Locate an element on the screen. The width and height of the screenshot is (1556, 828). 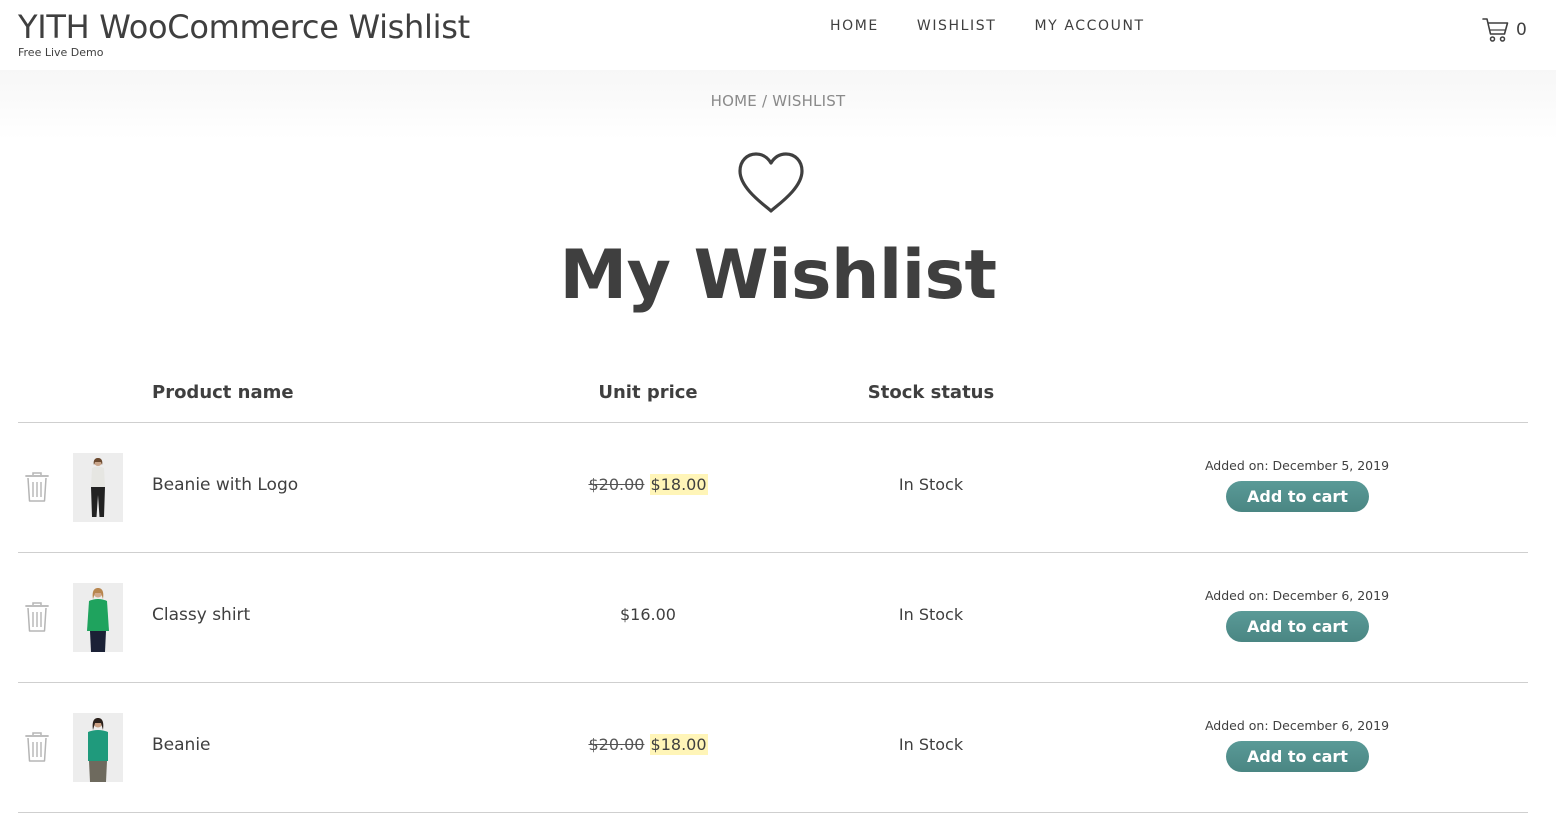
breadcrumb: HOME / WISHLIST is located at coordinates (778, 101).